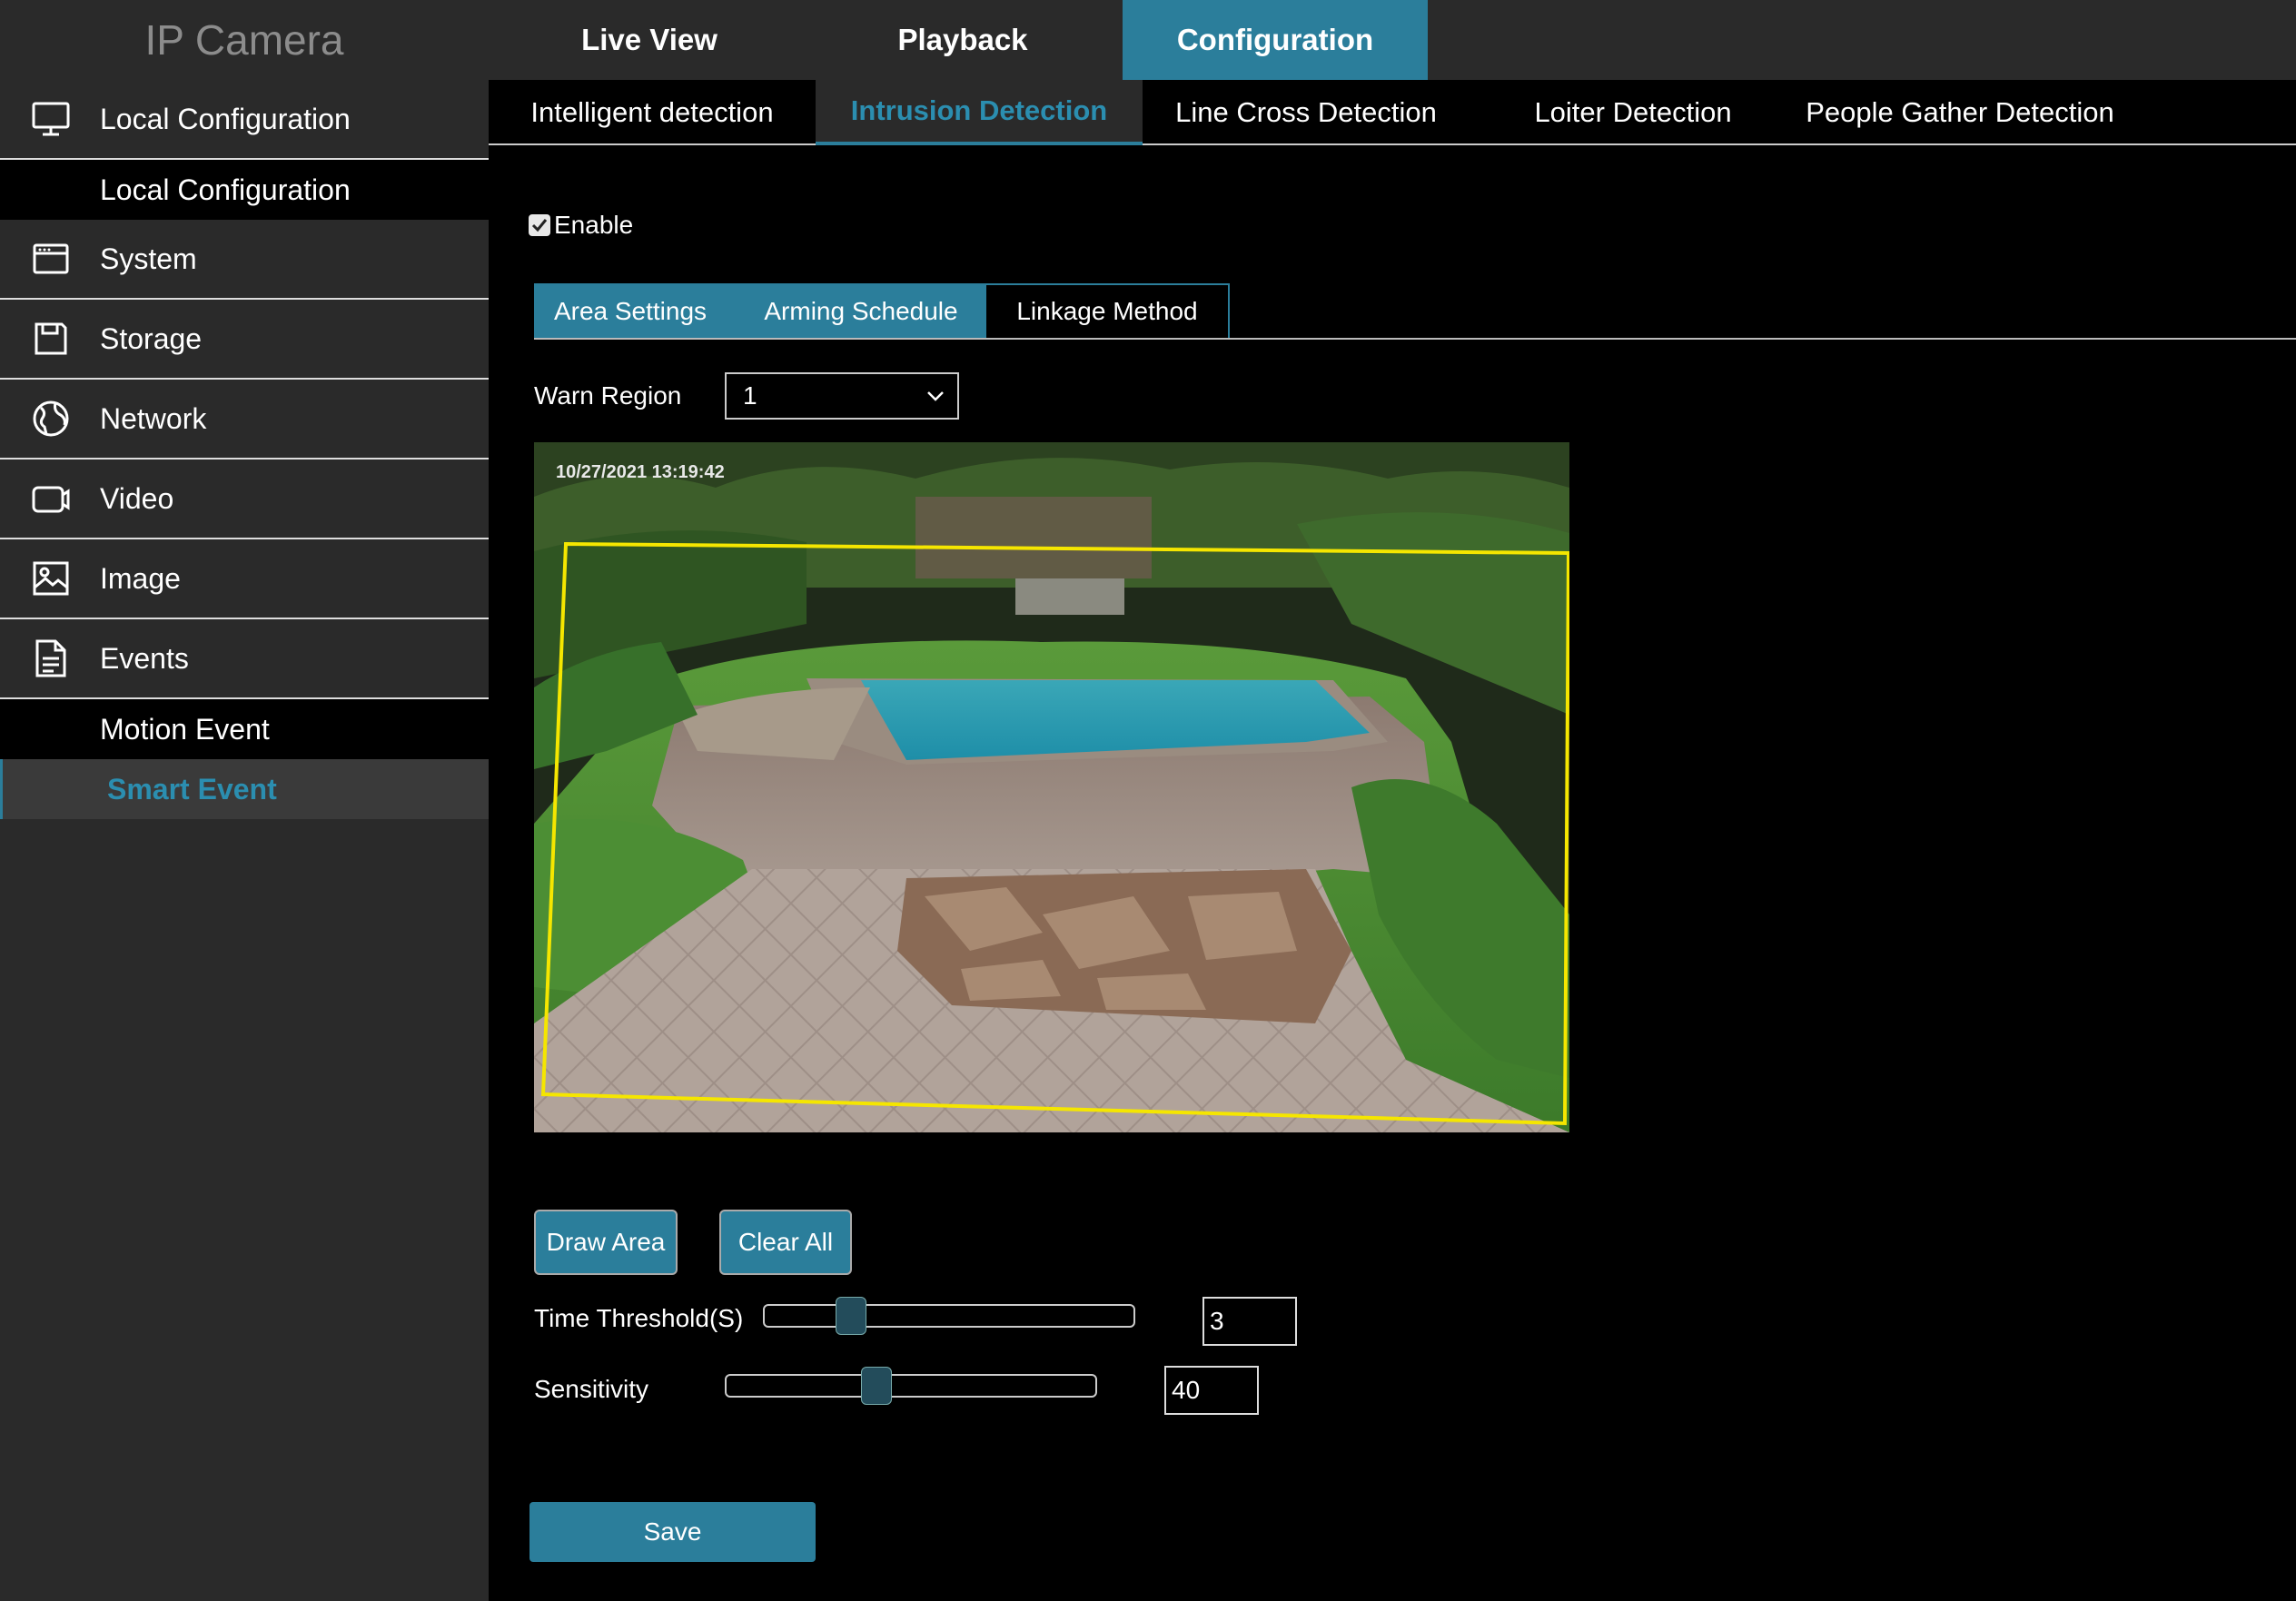  What do you see at coordinates (144, 658) in the screenshot?
I see `sidebar-item-label: Events` at bounding box center [144, 658].